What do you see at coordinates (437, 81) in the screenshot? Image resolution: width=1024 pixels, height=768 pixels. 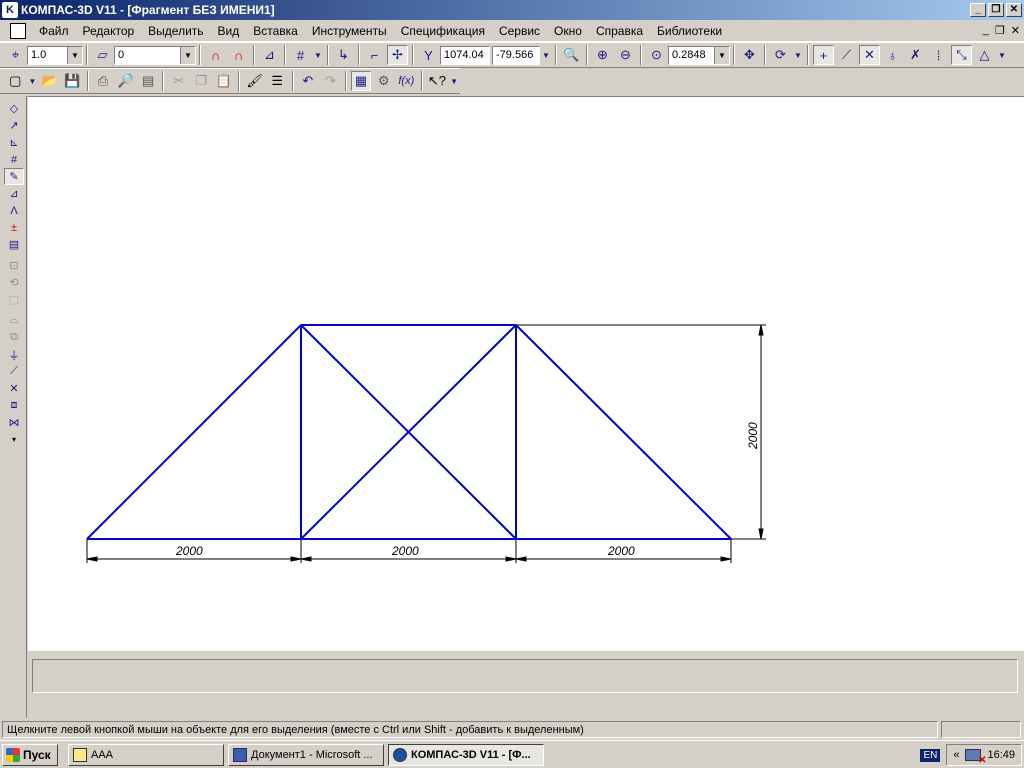 I see `help-pointer-icon: ↖?` at bounding box center [437, 81].